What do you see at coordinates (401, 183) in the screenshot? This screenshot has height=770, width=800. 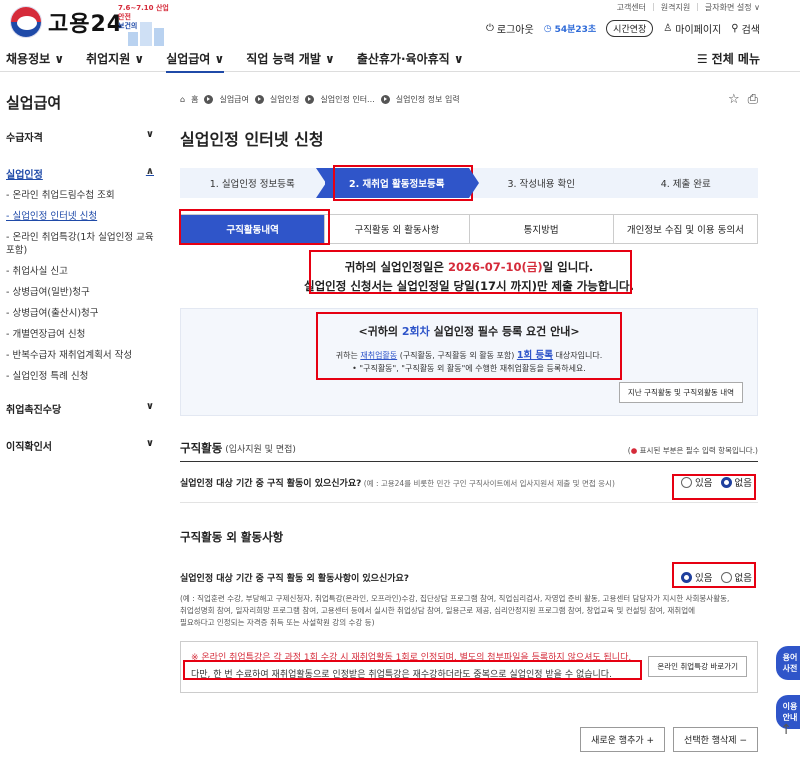 I see `step-2: 2. 재취업 활동정보등록` at bounding box center [401, 183].